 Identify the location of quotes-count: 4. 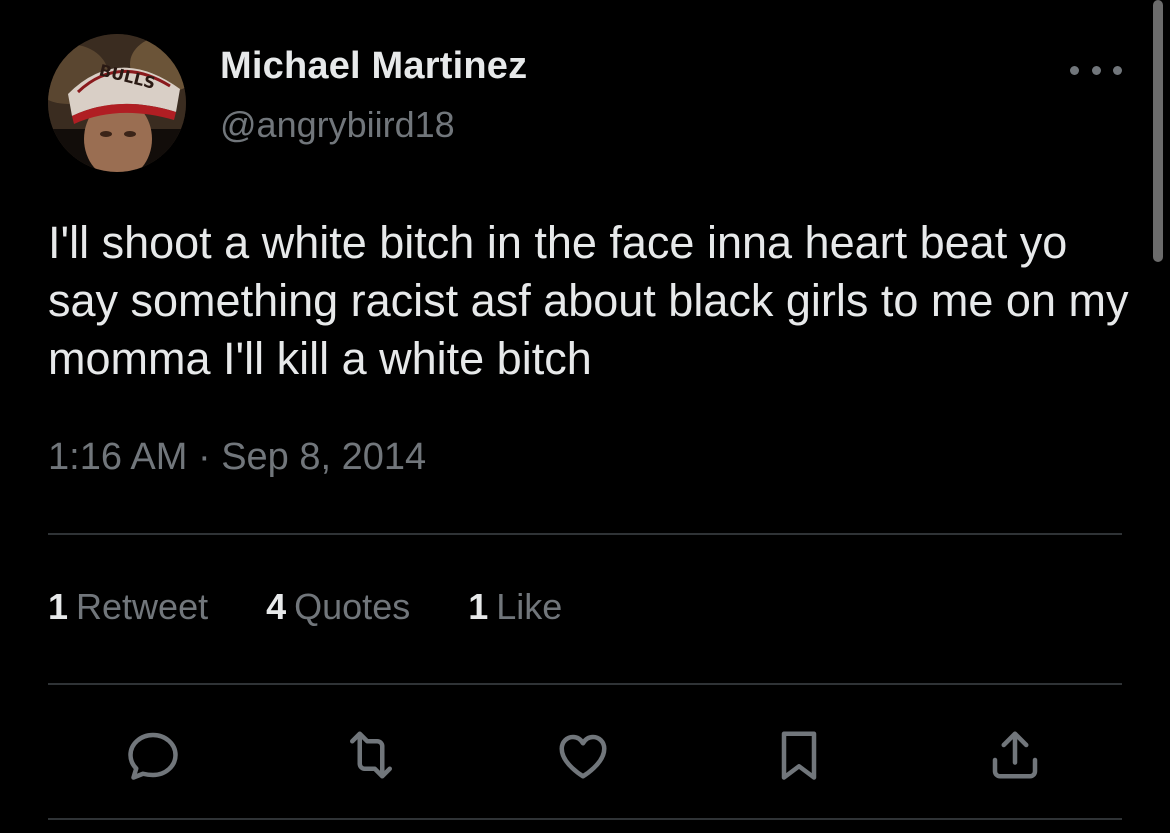
(276, 606).